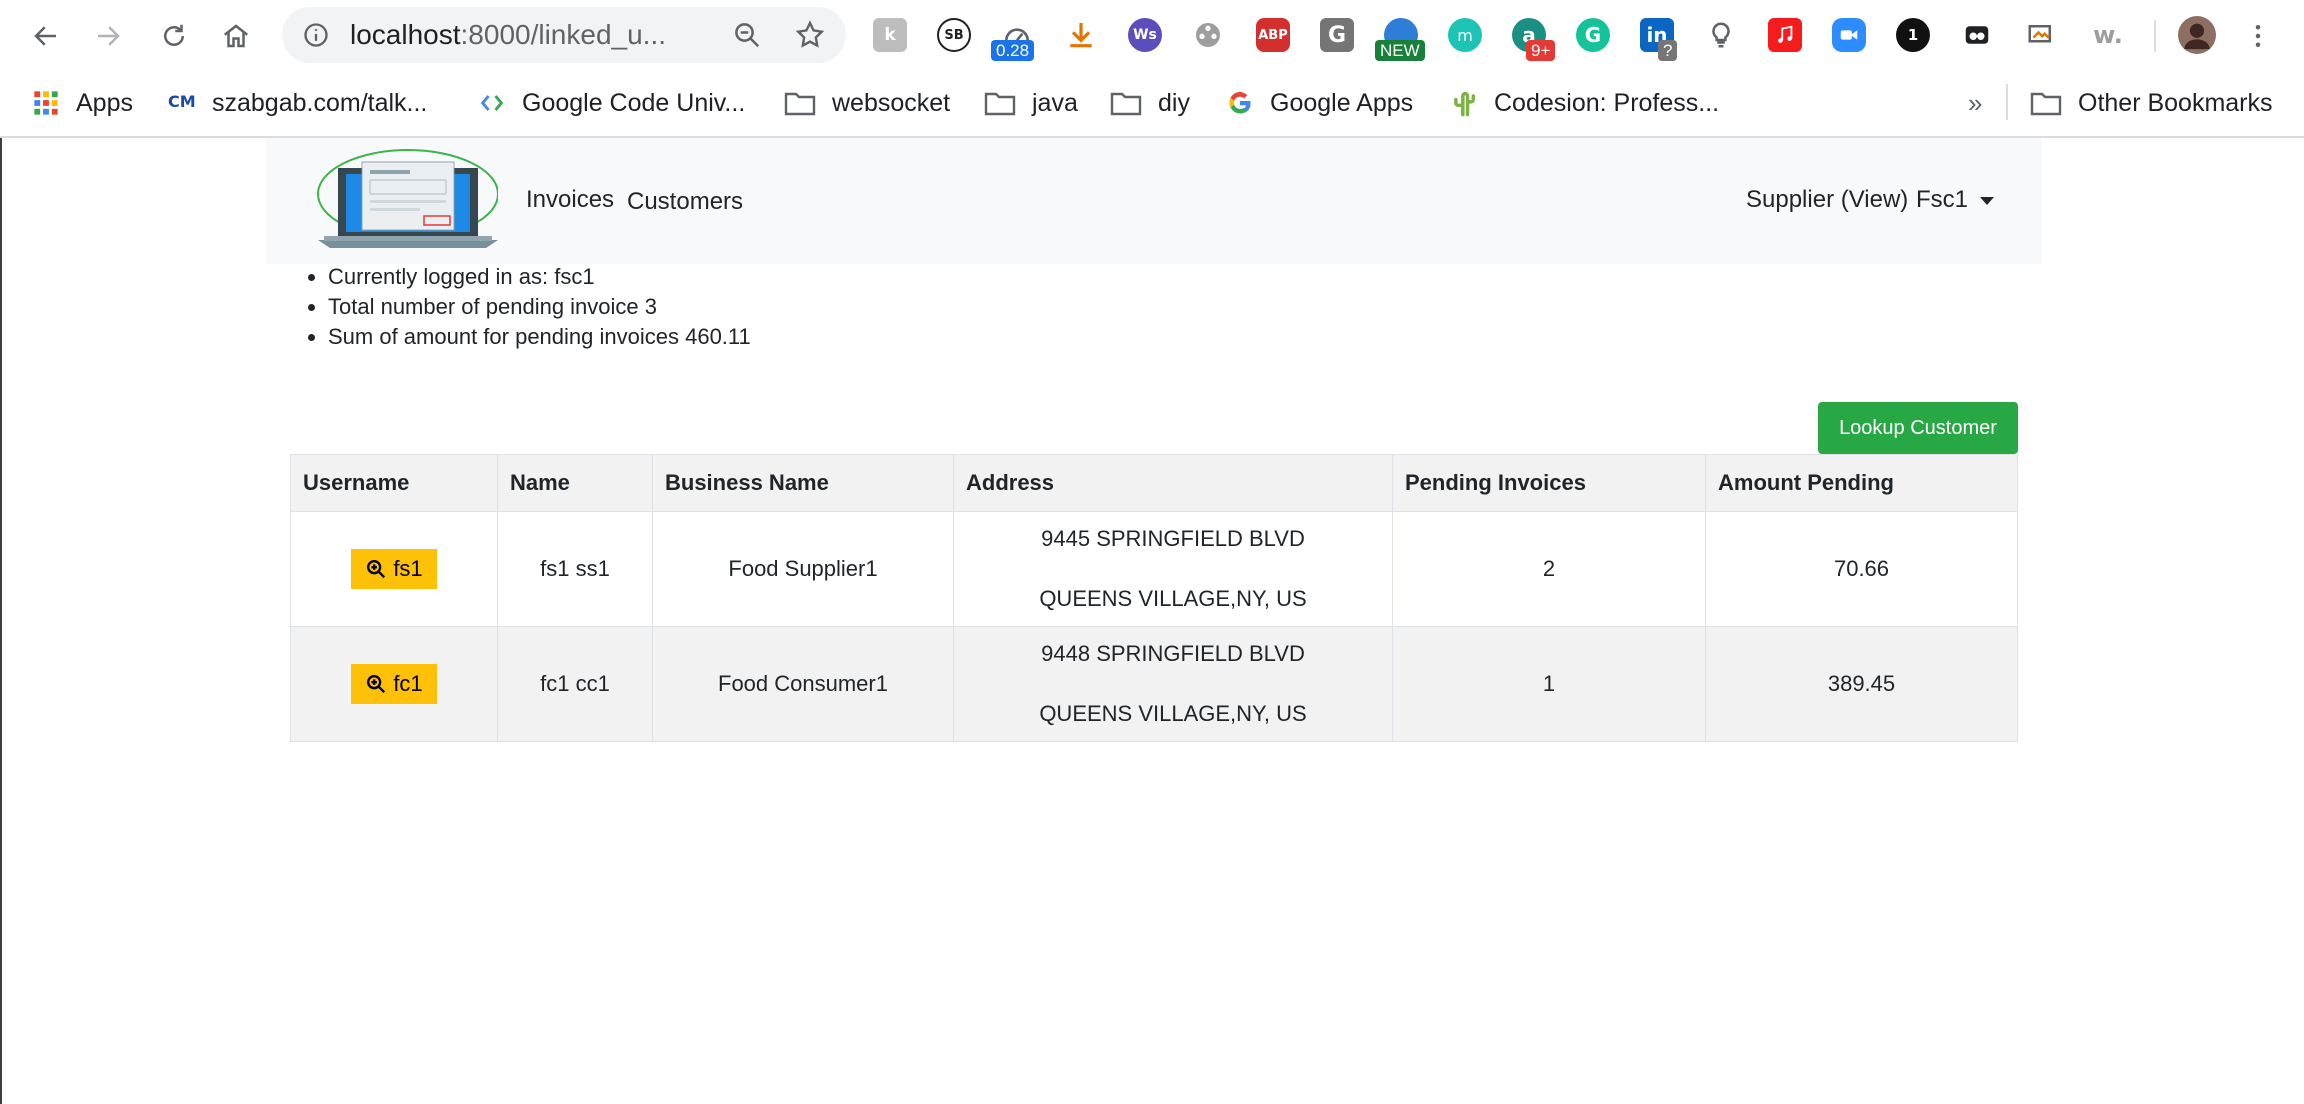 This screenshot has width=2304, height=1104. I want to click on column-header: Business Name, so click(803, 483).